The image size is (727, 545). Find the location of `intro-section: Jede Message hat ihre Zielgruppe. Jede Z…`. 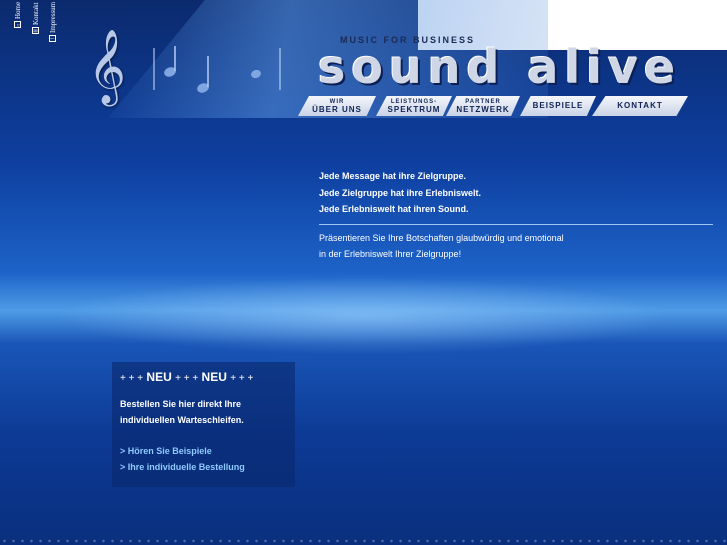

intro-section: Jede Message hat ihre Zielgruppe. Jede Z… is located at coordinates (516, 215).